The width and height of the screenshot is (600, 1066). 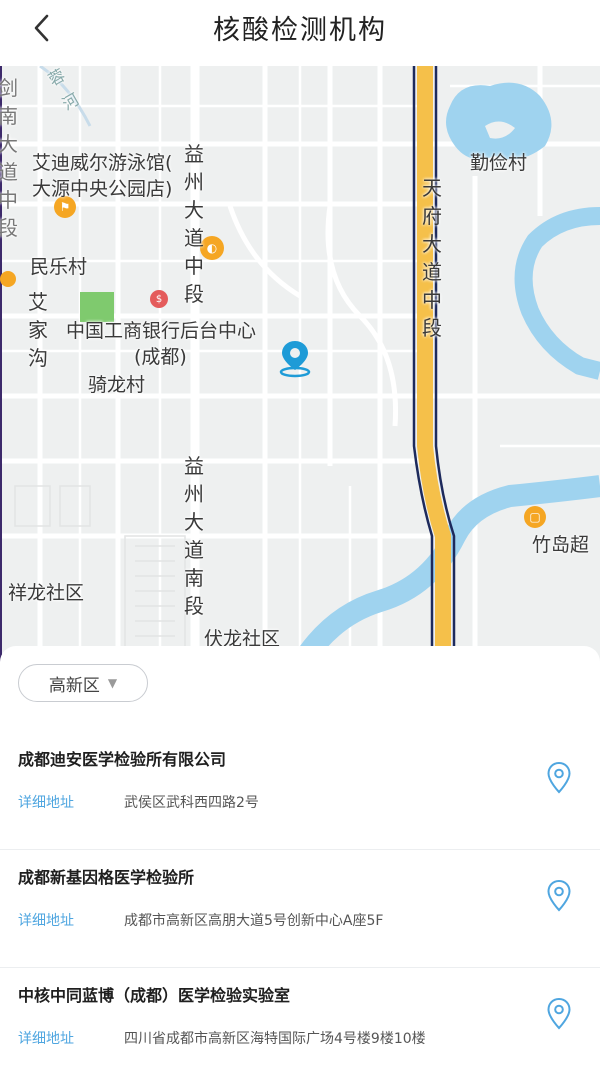 I want to click on map-label-qilong: 骑龙村, so click(x=117, y=385).